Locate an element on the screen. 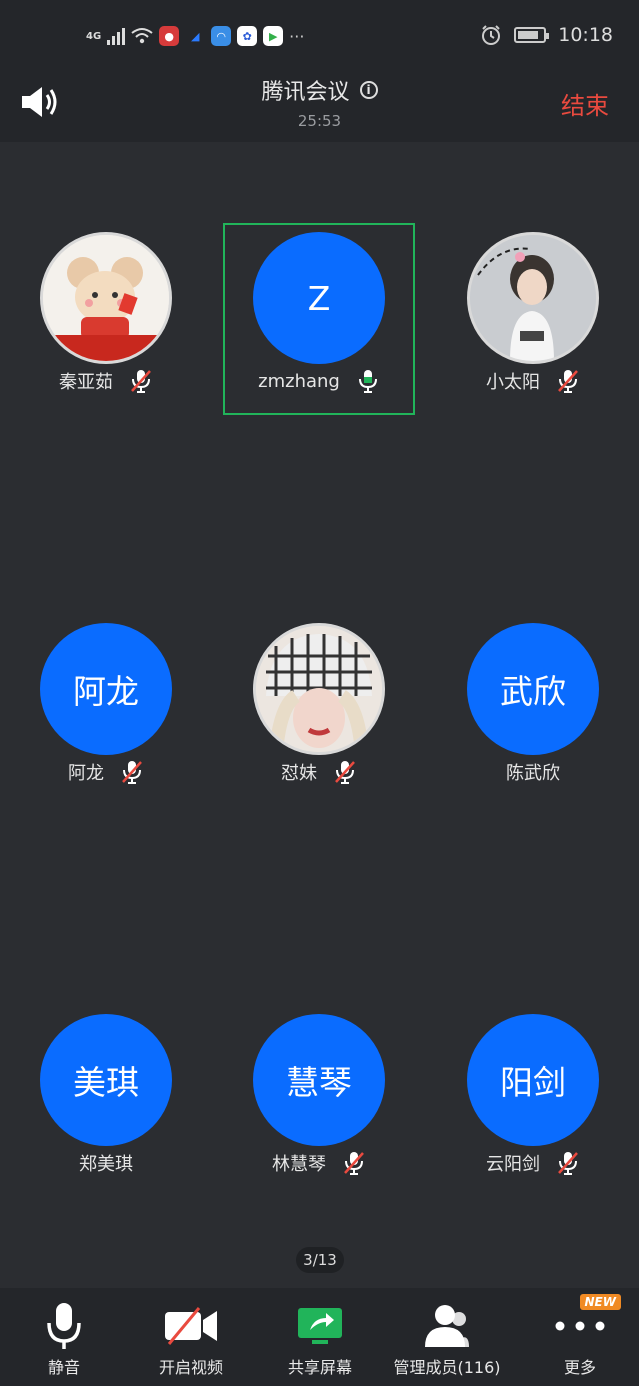 The height and width of the screenshot is (1386, 639). participant-name: 陈武欣 is located at coordinates (533, 773).